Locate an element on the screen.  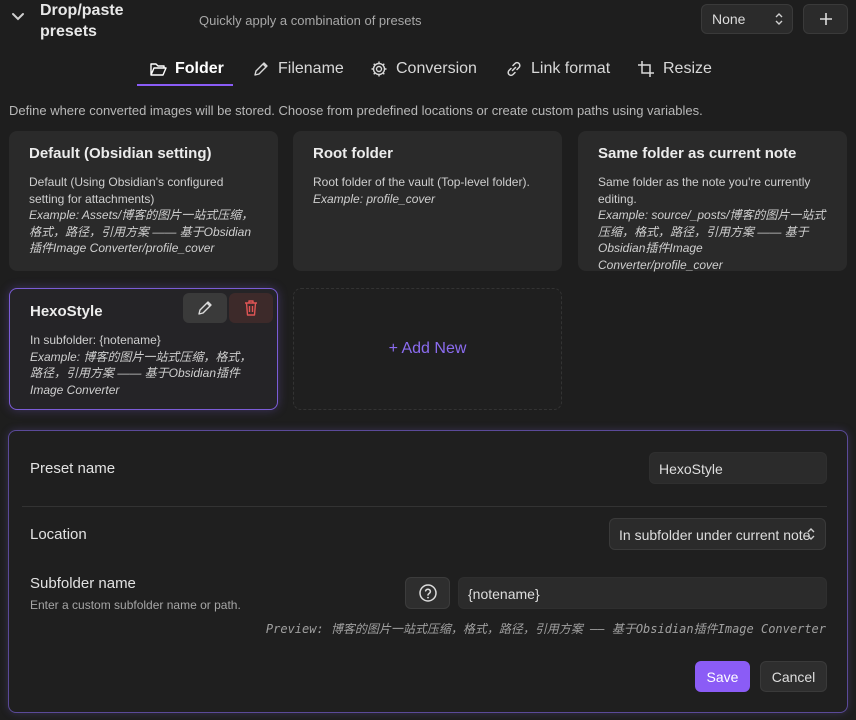
card-example: Example: profile_cover is located at coordinates (374, 198).